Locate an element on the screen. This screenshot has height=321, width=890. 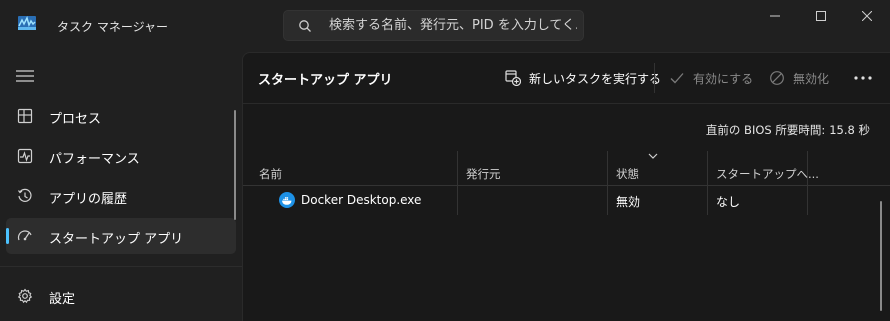
sidebar-item-processes: プロセス is located at coordinates (121, 116).